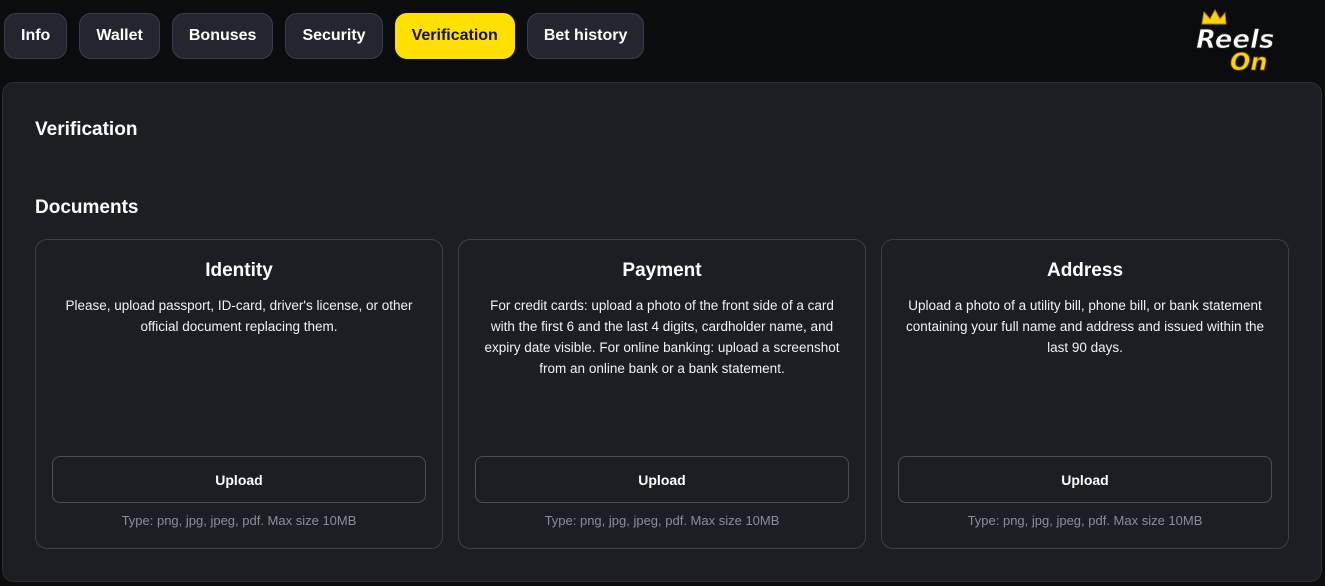 The height and width of the screenshot is (586, 1325). Describe the element at coordinates (662, 479) in the screenshot. I see `upload-payment-button: Upload` at that location.